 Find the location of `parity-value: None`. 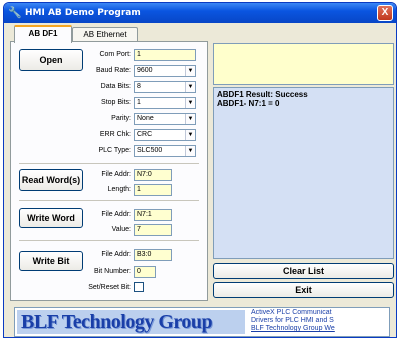

parity-value: None is located at coordinates (145, 118).